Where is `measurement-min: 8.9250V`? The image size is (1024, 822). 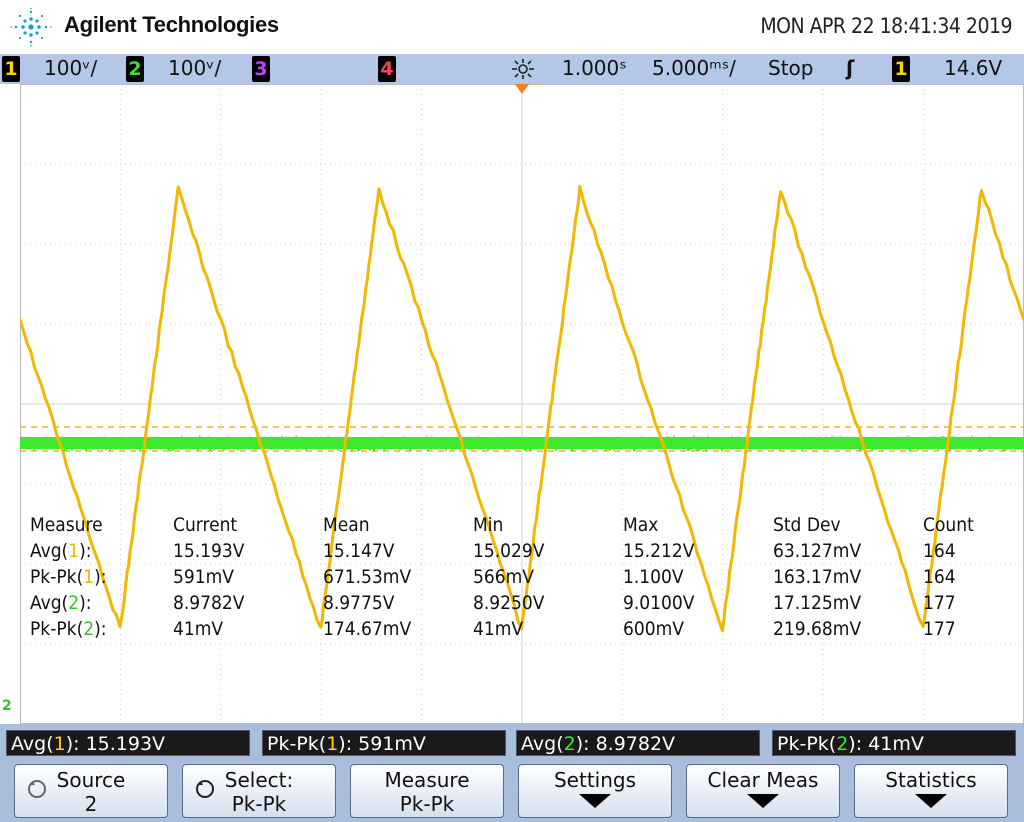
measurement-min: 8.9250V is located at coordinates (509, 603).